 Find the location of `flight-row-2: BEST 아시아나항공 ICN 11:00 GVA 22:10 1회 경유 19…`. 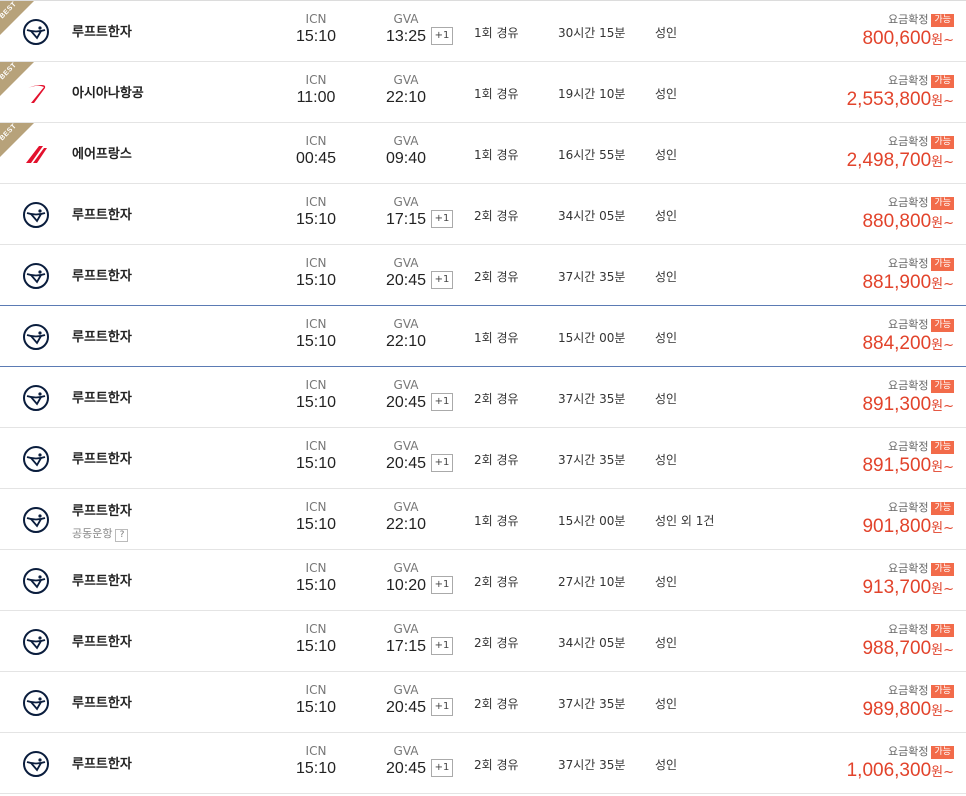

flight-row-2: BEST 아시아나항공 ICN 11:00 GVA 22:10 1회 경유 19… is located at coordinates (483, 92).